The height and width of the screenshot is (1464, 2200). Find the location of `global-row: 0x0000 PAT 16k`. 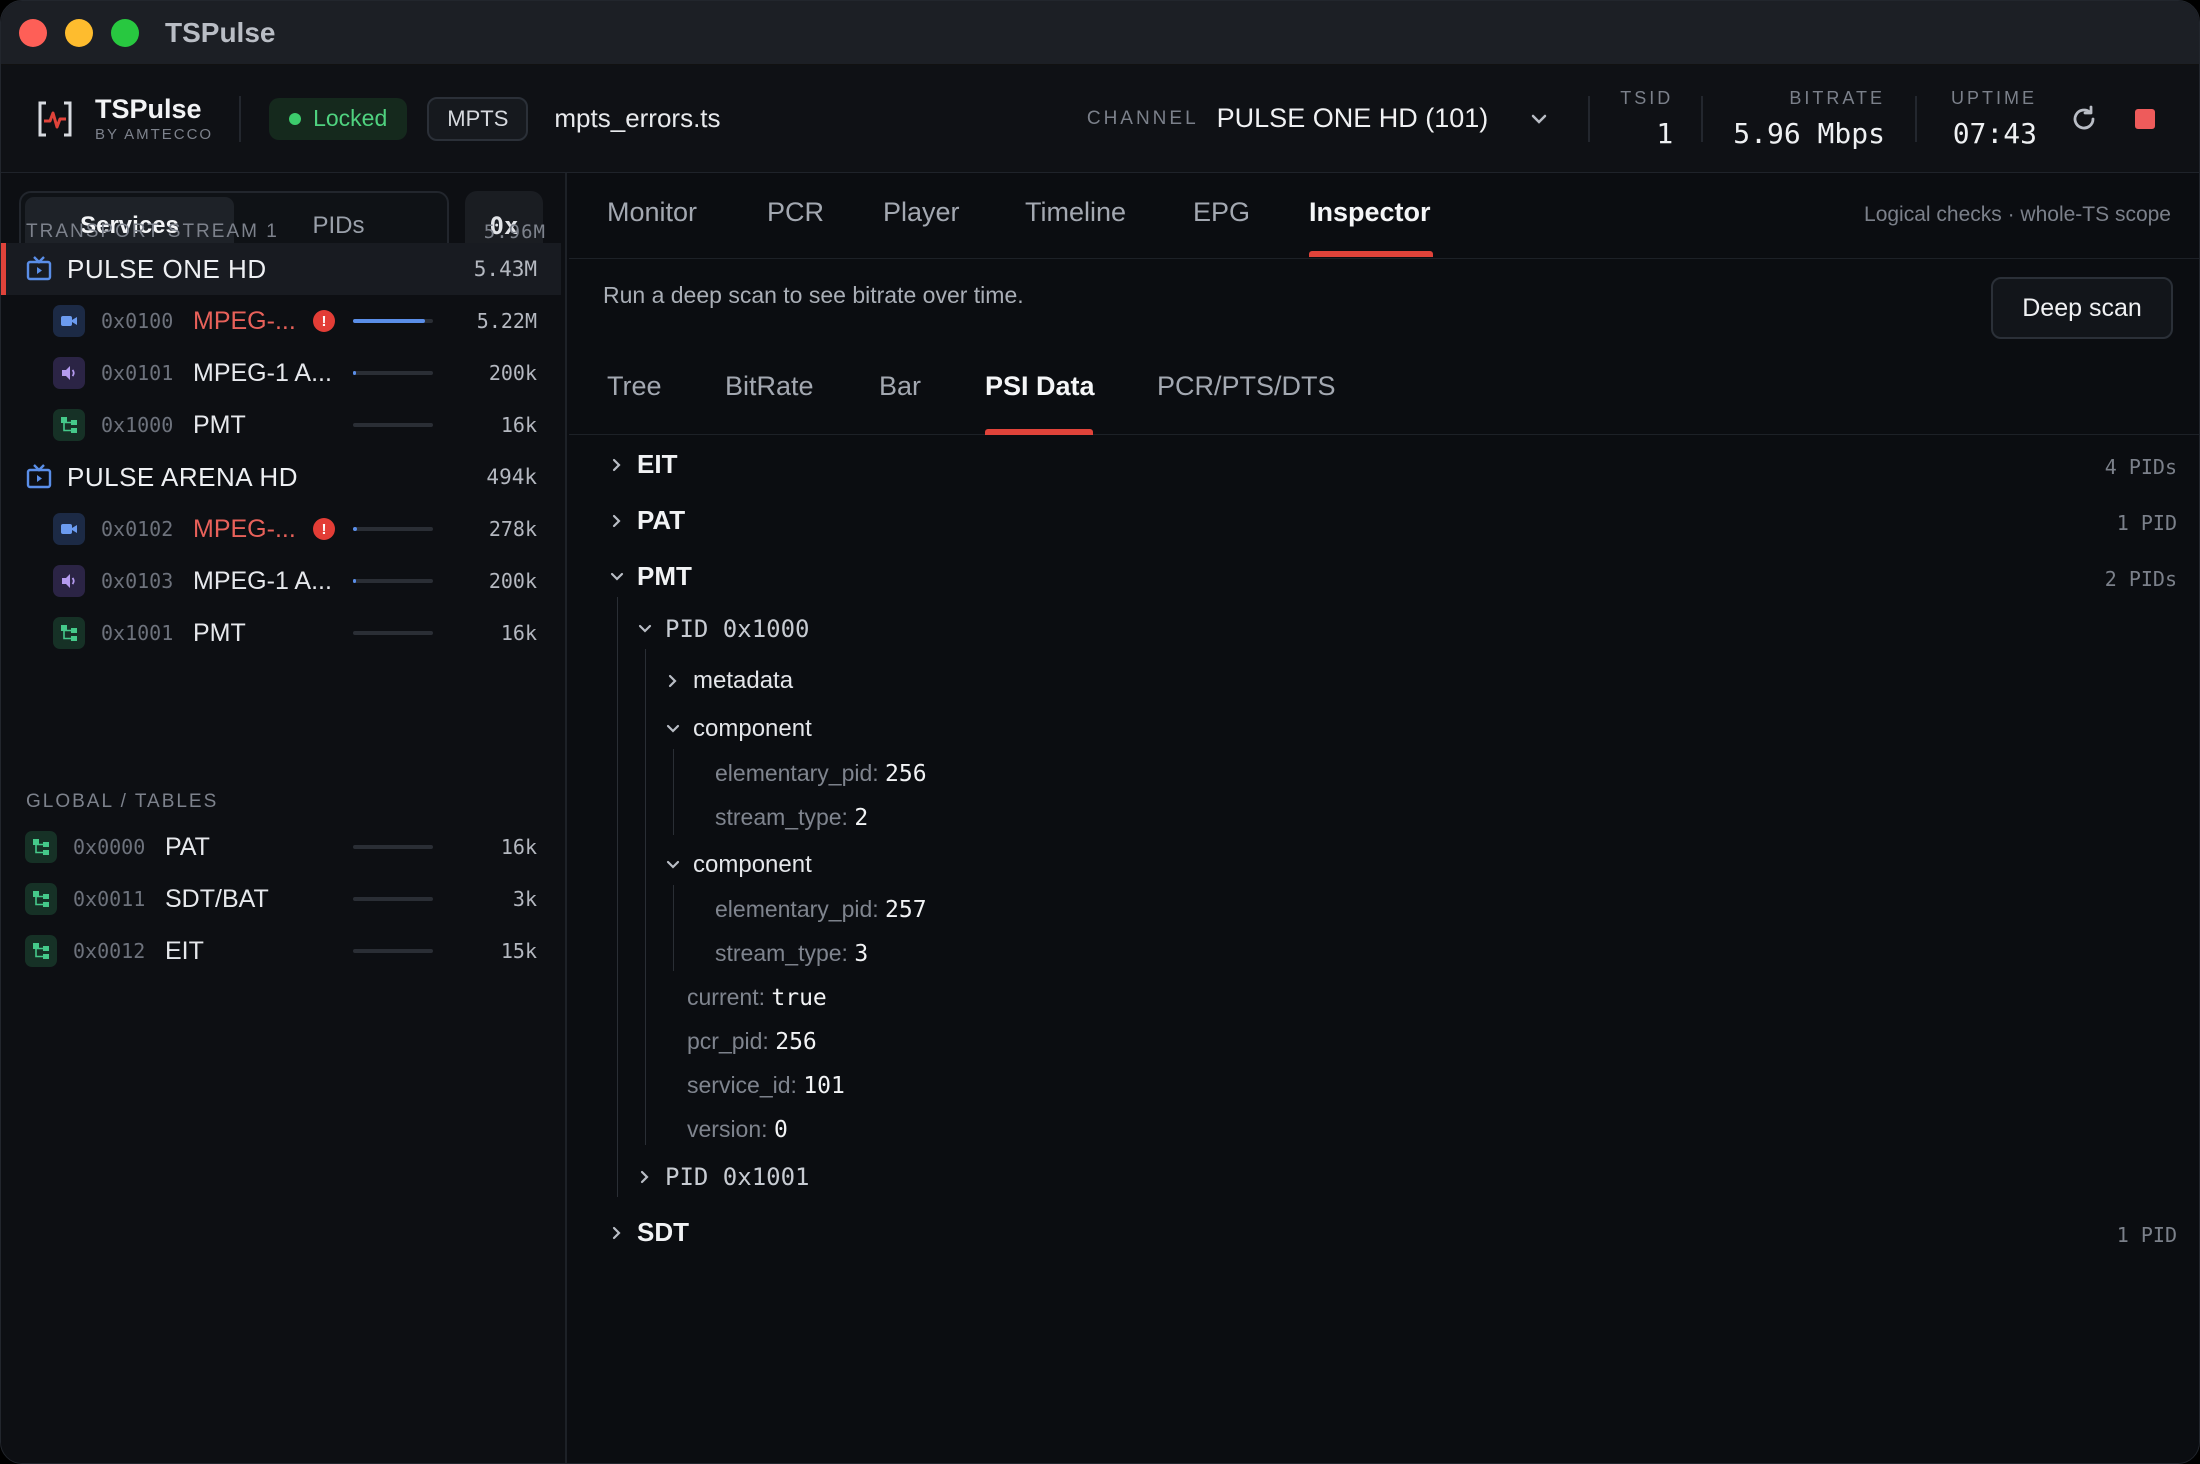

global-row: 0x0000 PAT 16k is located at coordinates (281, 847).